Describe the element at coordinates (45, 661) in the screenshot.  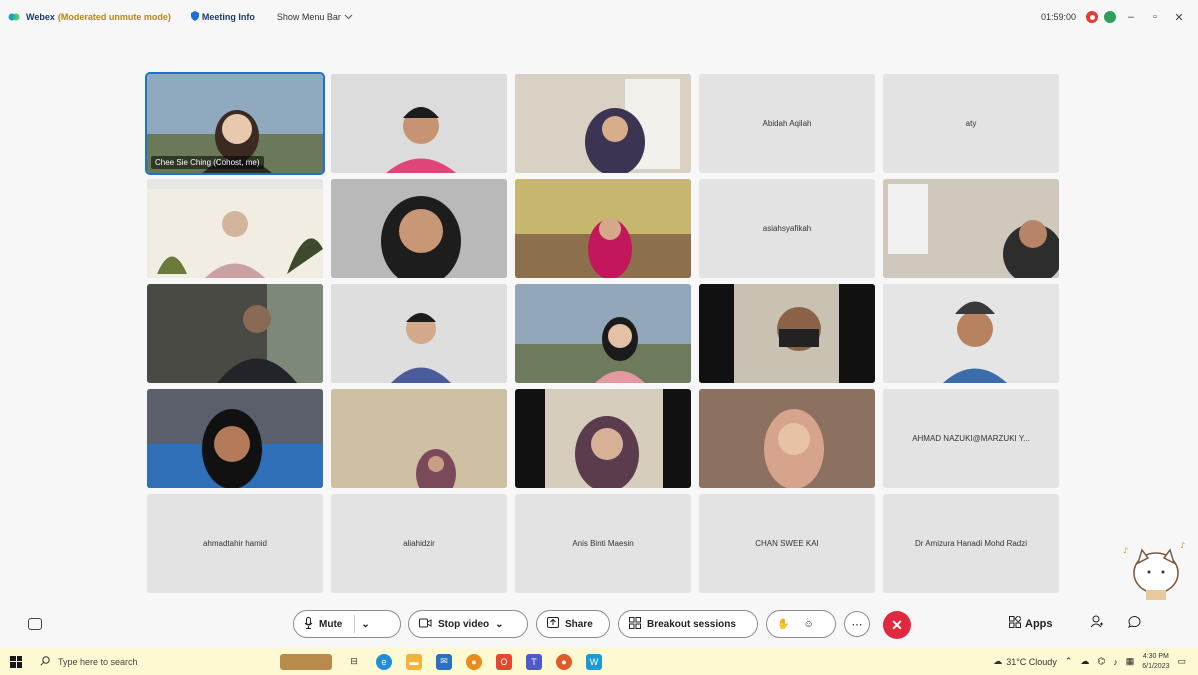
I see `search-icon` at that location.